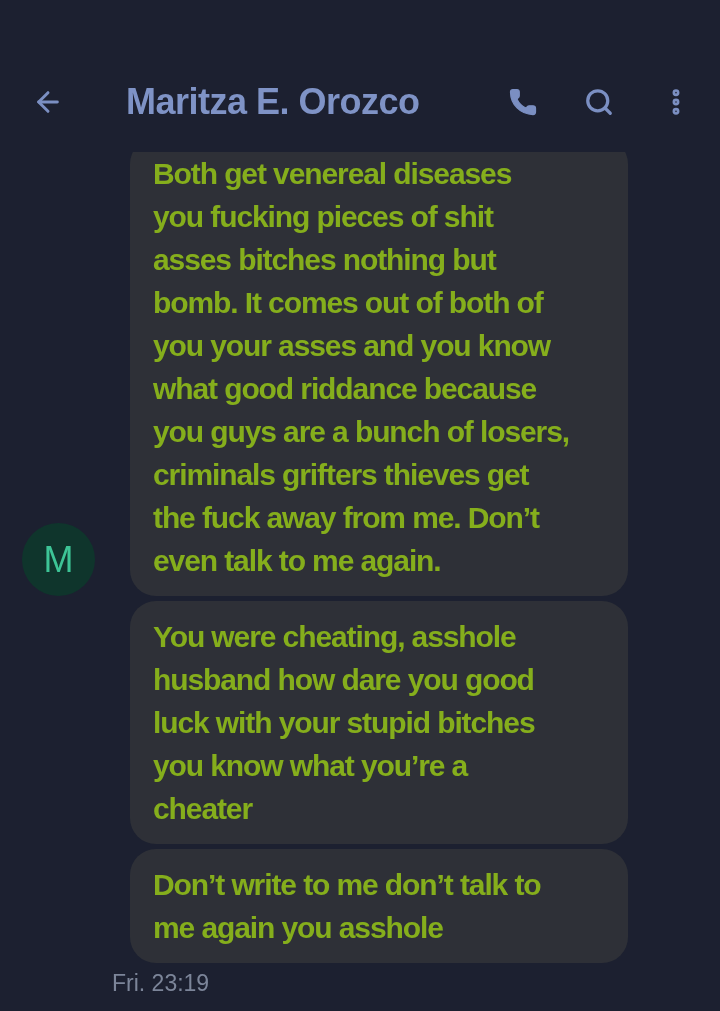 The image size is (720, 1011). I want to click on message-bubble: Don’t write to me don’t talk to me again you asshole, so click(379, 906).